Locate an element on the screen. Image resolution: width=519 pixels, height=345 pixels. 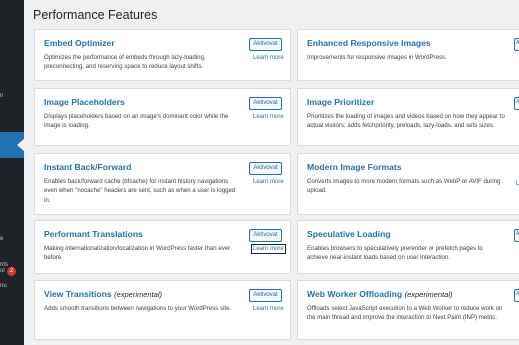
card-title: View Transitions (experimental) is located at coordinates (103, 294).